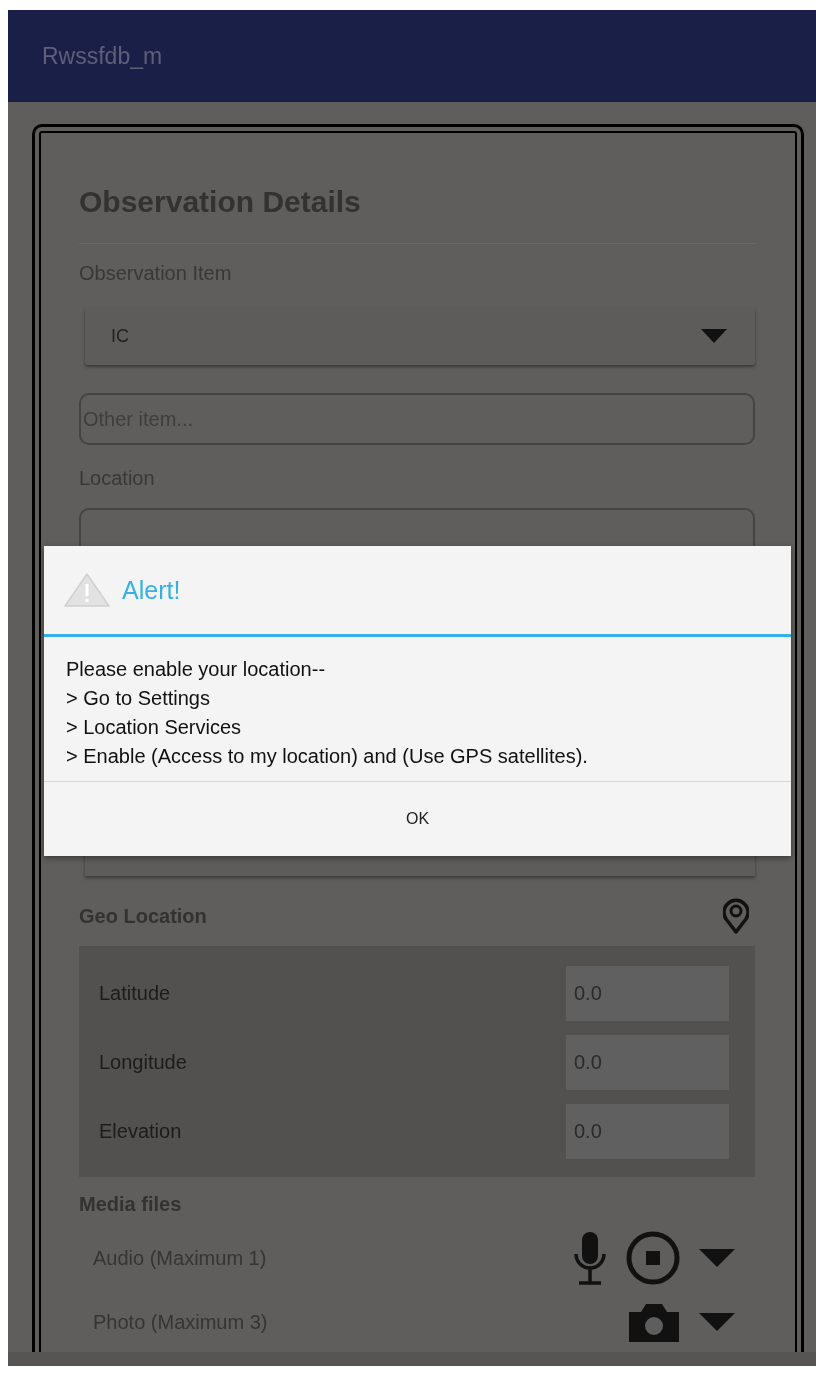 The width and height of the screenshot is (816, 1380). What do you see at coordinates (417, 819) in the screenshot?
I see `ok-button: OK` at bounding box center [417, 819].